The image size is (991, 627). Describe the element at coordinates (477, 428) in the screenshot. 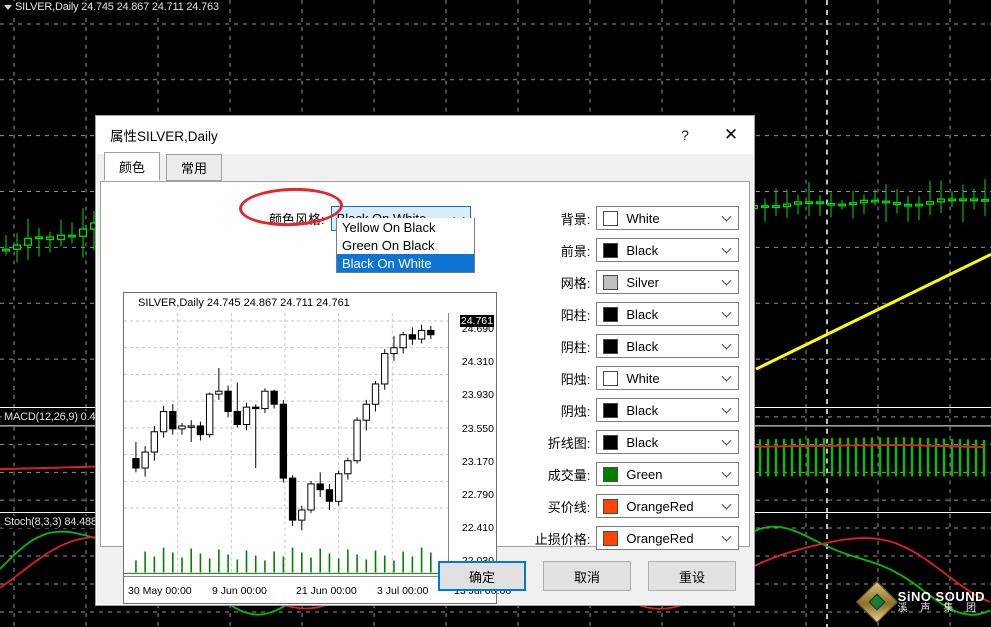

I see `price-tick-label: 23.550` at that location.